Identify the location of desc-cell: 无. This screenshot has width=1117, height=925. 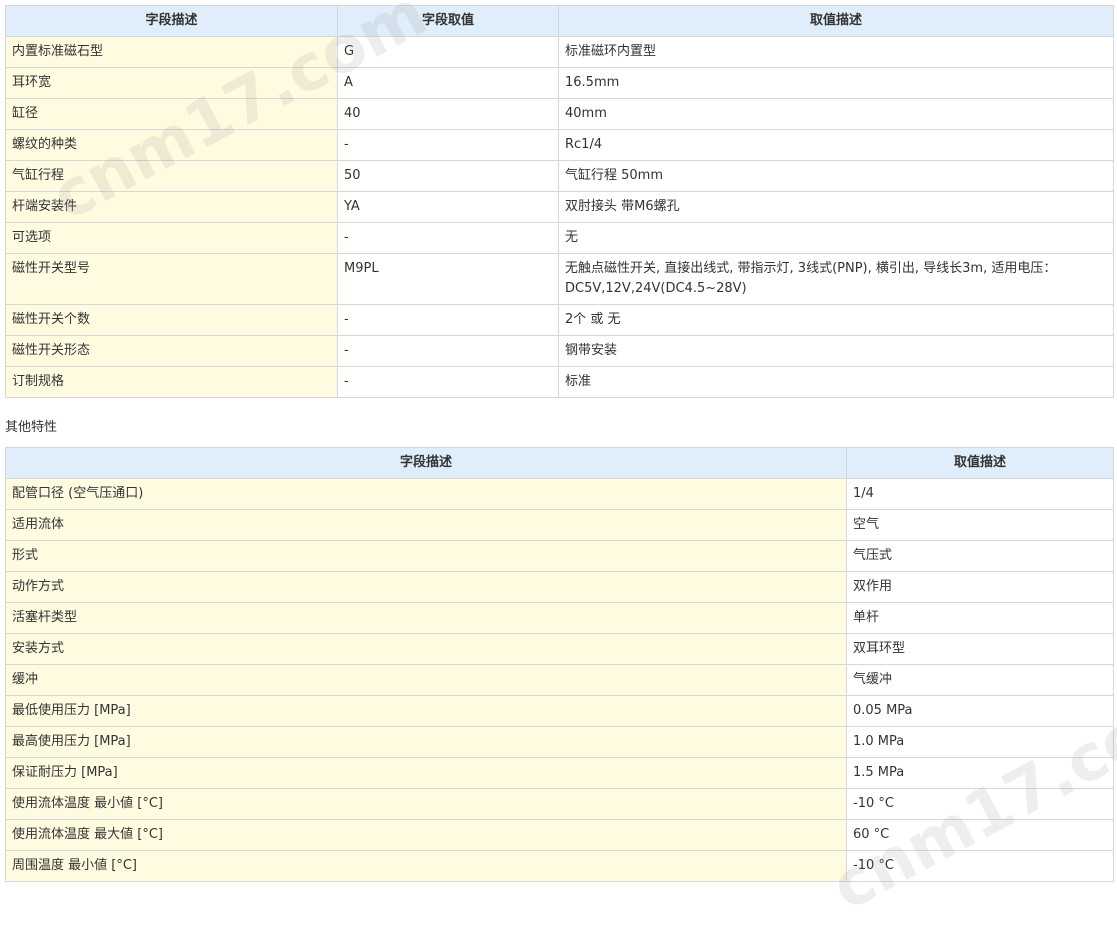
(836, 238).